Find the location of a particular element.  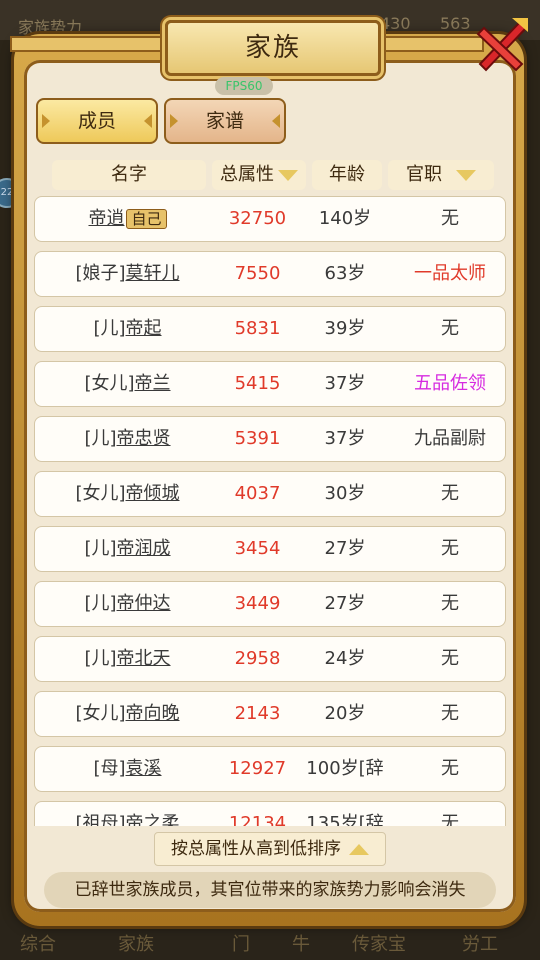

member-age: 30岁 is located at coordinates (345, 493).